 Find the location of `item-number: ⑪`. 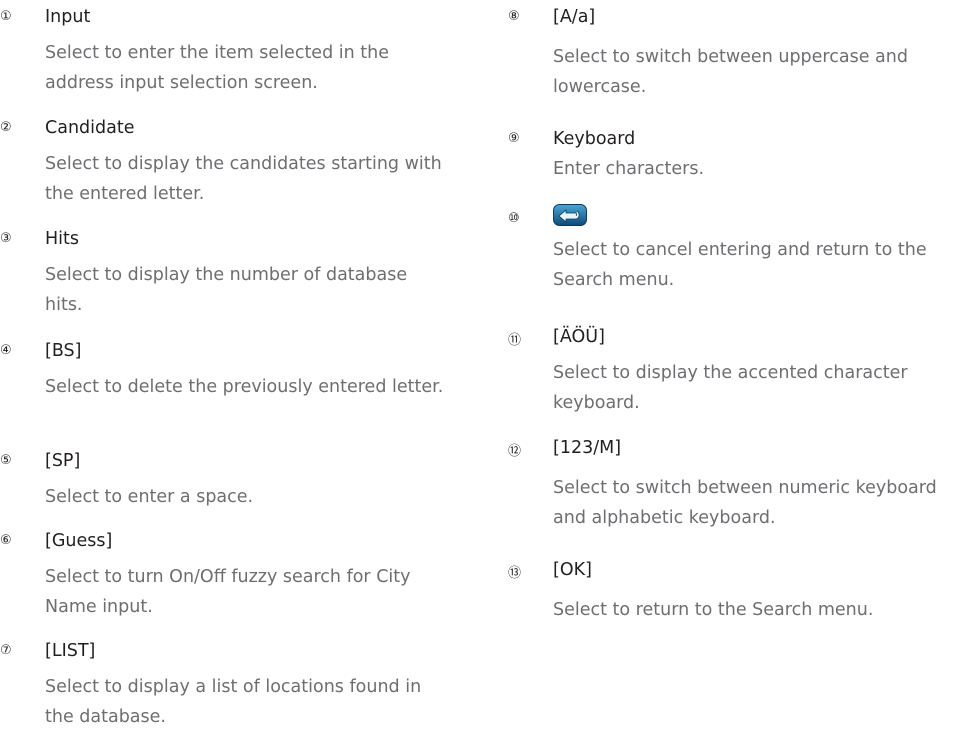

item-number: ⑪ is located at coordinates (515, 340).